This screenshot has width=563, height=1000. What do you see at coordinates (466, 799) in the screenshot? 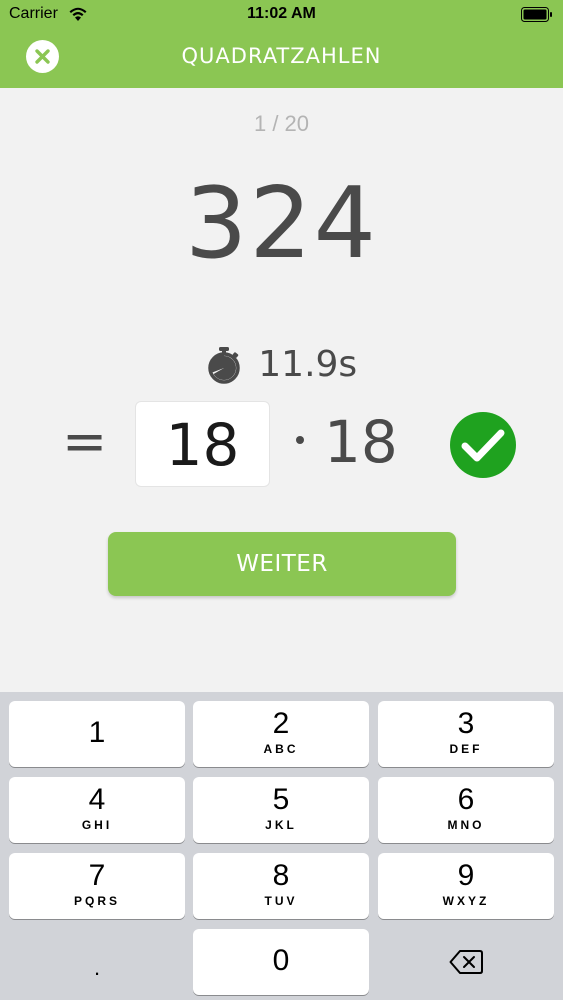
I see `key-digit: 6` at bounding box center [466, 799].